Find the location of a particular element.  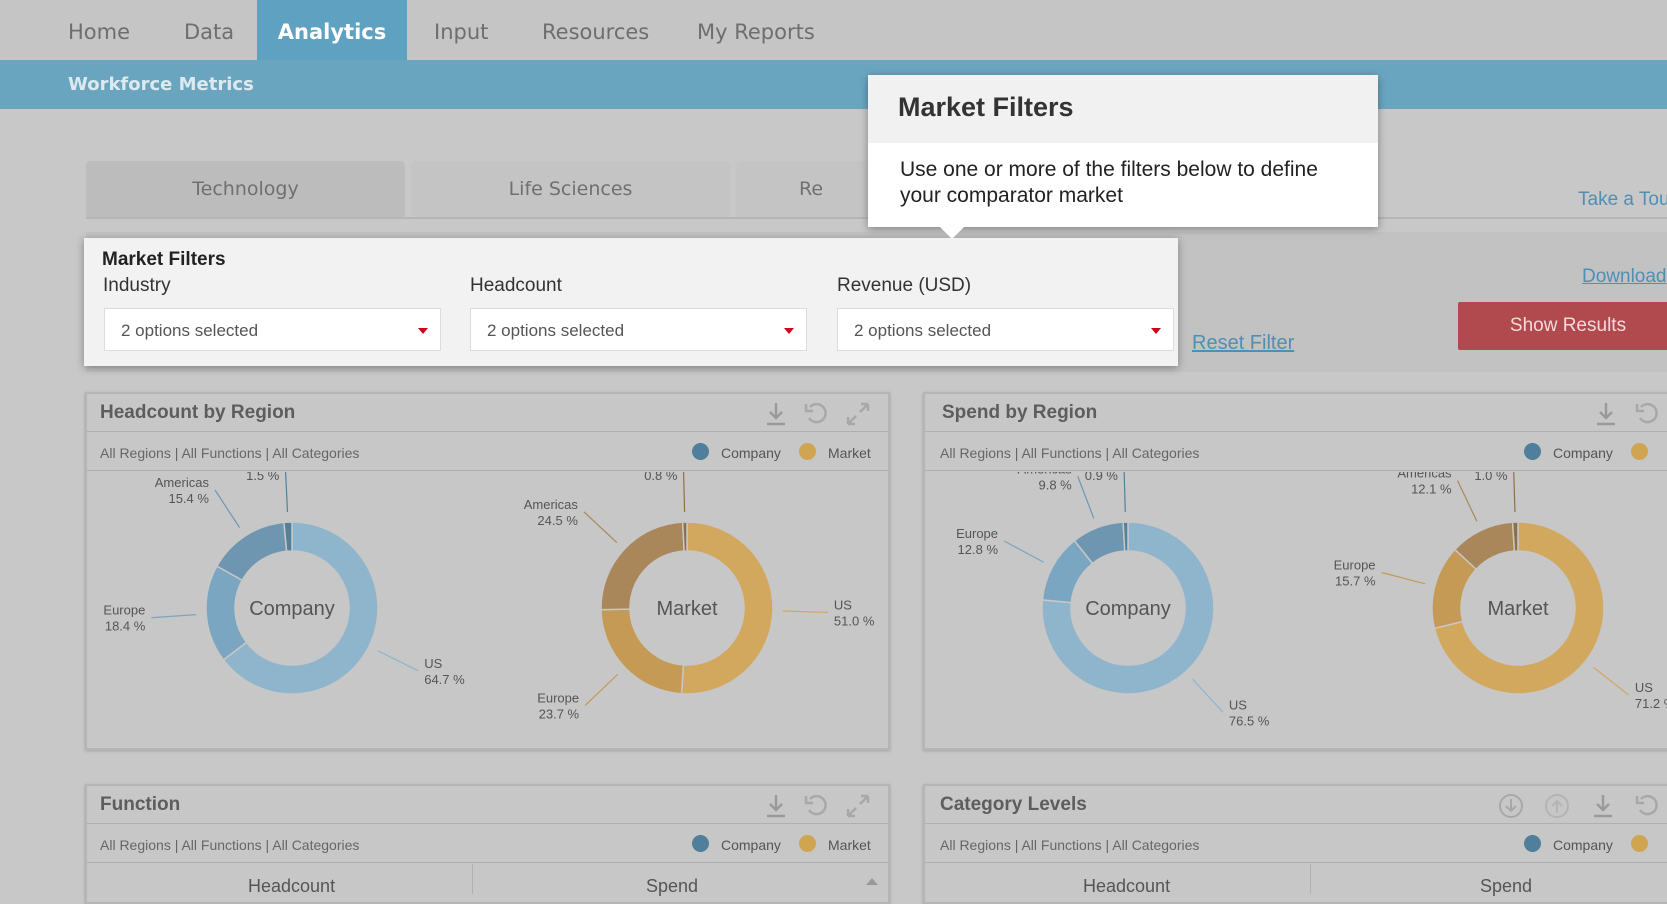

nav-input: Input is located at coordinates (461, 30).